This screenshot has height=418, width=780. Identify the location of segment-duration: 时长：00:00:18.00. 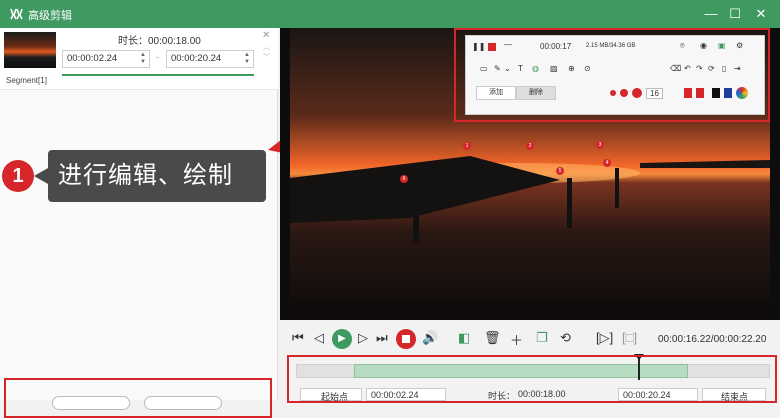
(159, 39).